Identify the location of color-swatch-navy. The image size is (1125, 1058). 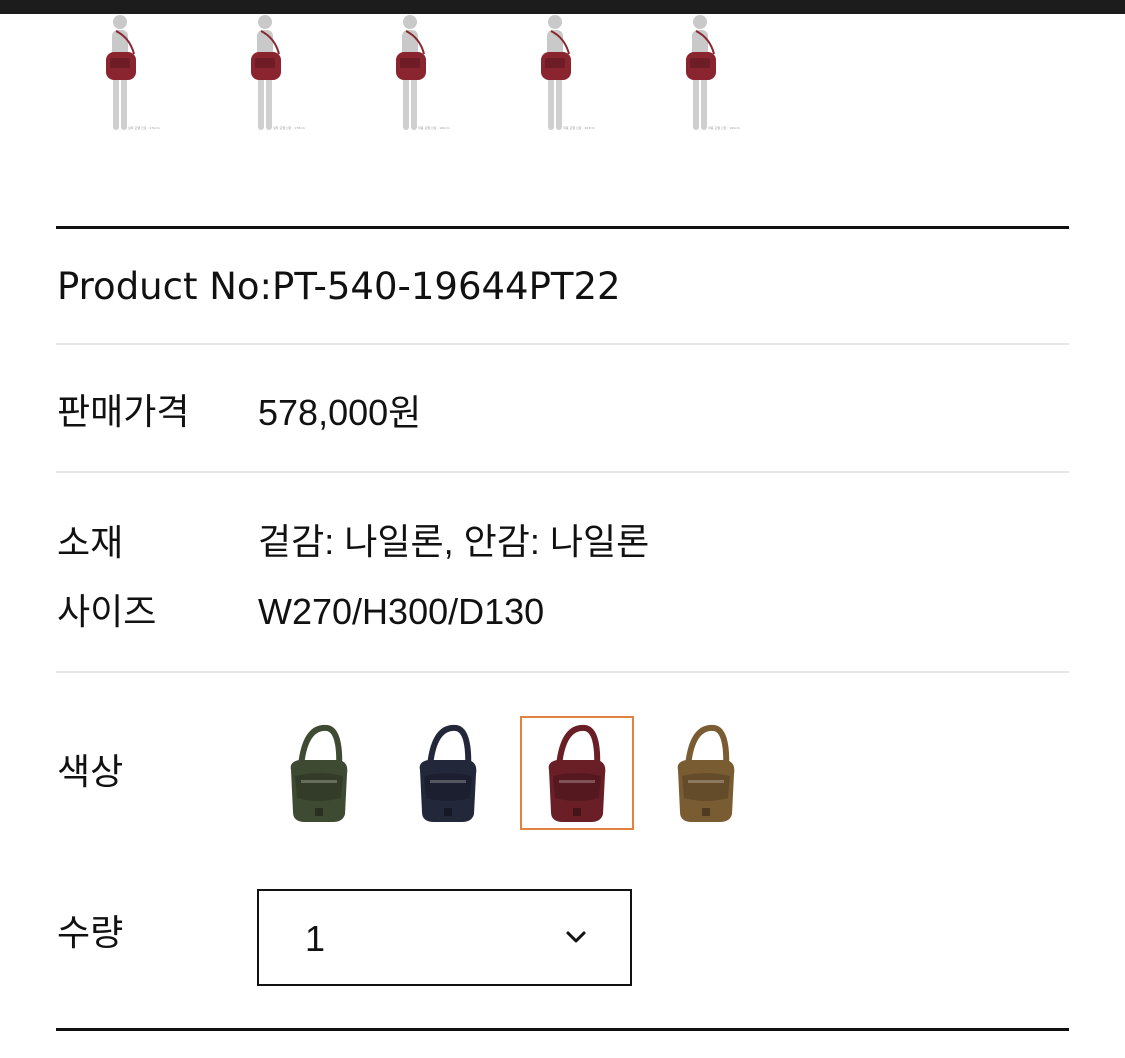
(448, 773).